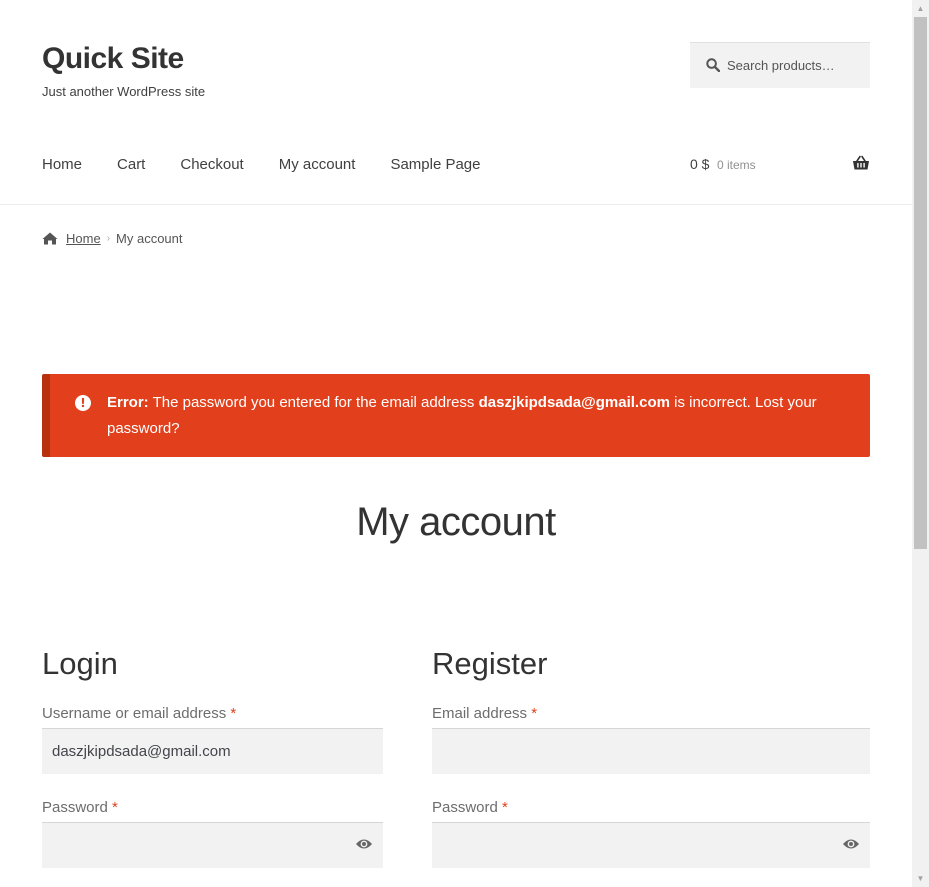 Image resolution: width=929 pixels, height=887 pixels. I want to click on header-cart: 0 $ 0 items, so click(780, 165).